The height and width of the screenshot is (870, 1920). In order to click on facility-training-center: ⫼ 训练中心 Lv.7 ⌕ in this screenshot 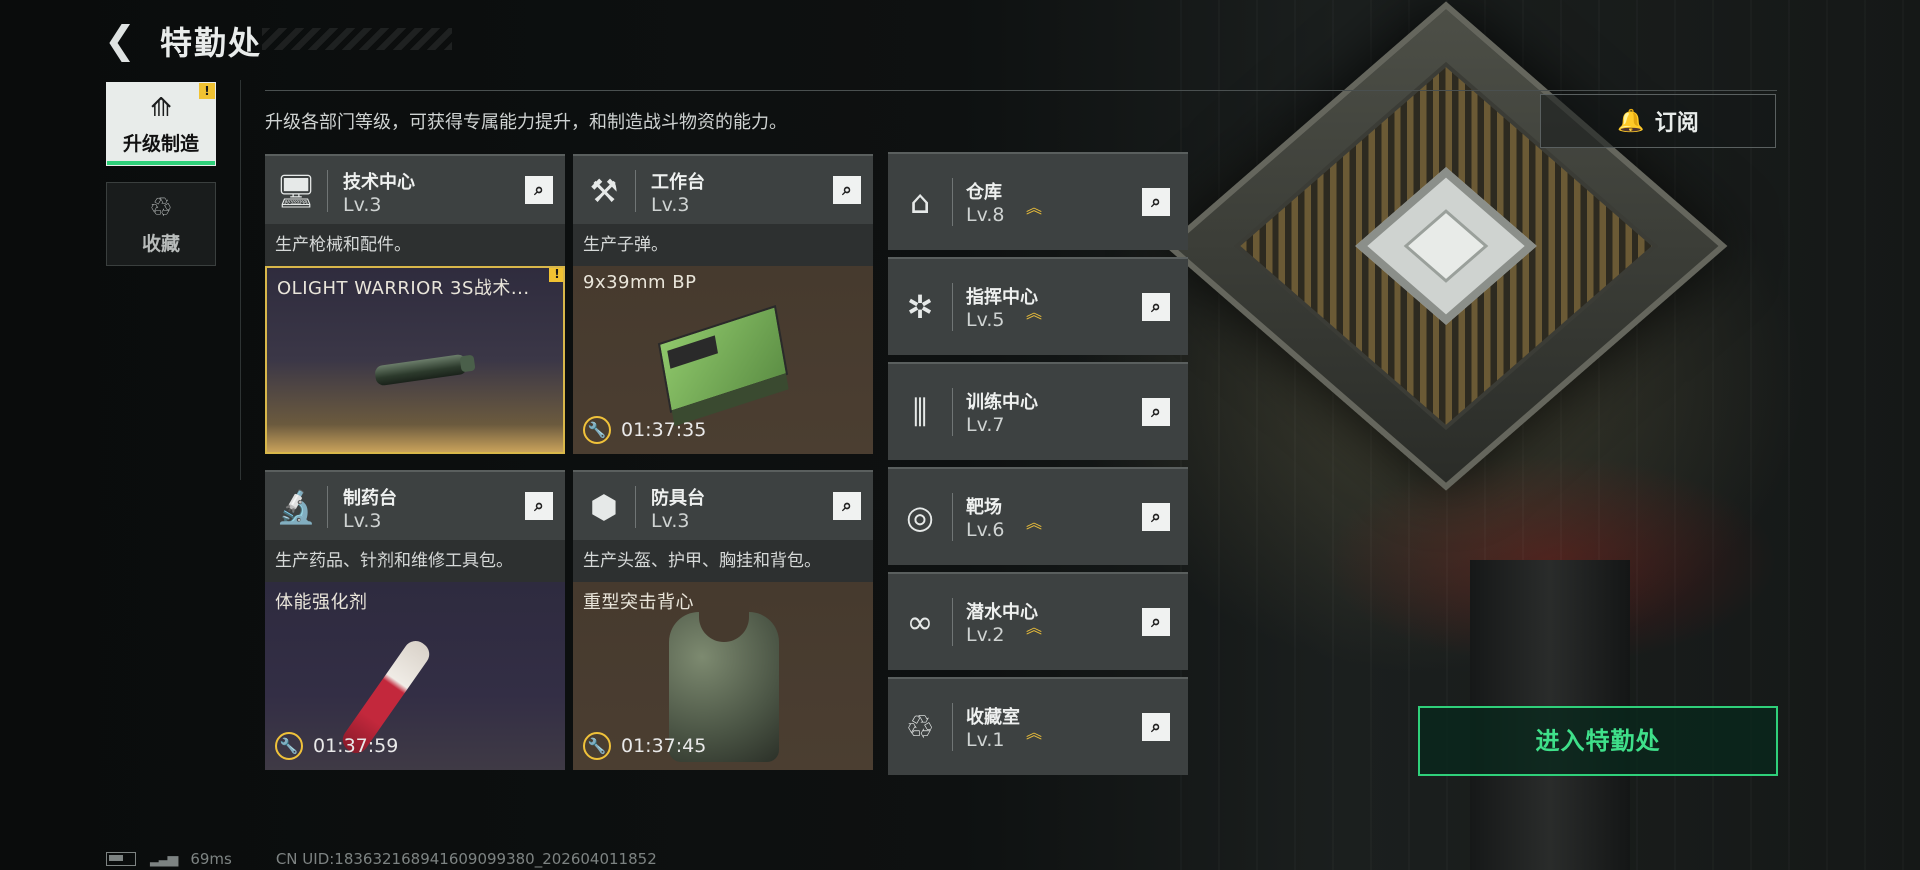, I will do `click(1038, 411)`.